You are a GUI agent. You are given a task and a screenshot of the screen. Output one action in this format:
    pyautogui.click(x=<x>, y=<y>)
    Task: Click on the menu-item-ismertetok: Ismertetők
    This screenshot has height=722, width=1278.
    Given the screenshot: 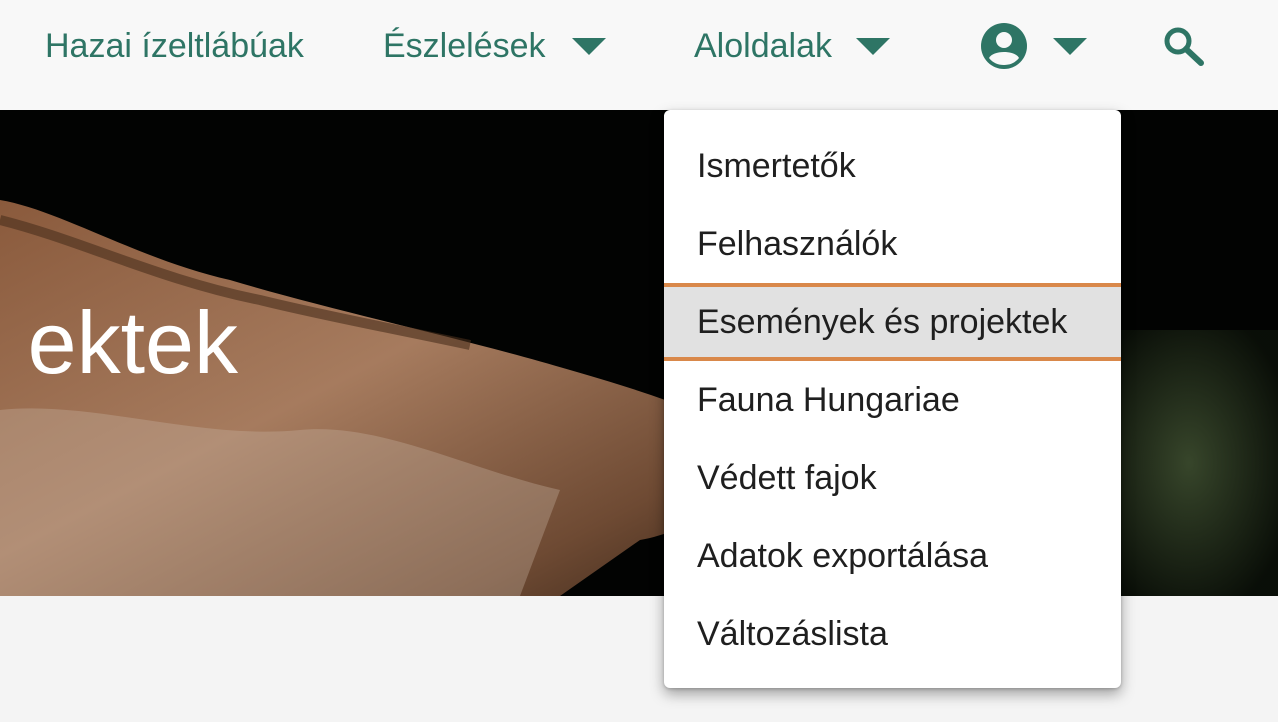 What is the action you would take?
    pyautogui.click(x=892, y=166)
    